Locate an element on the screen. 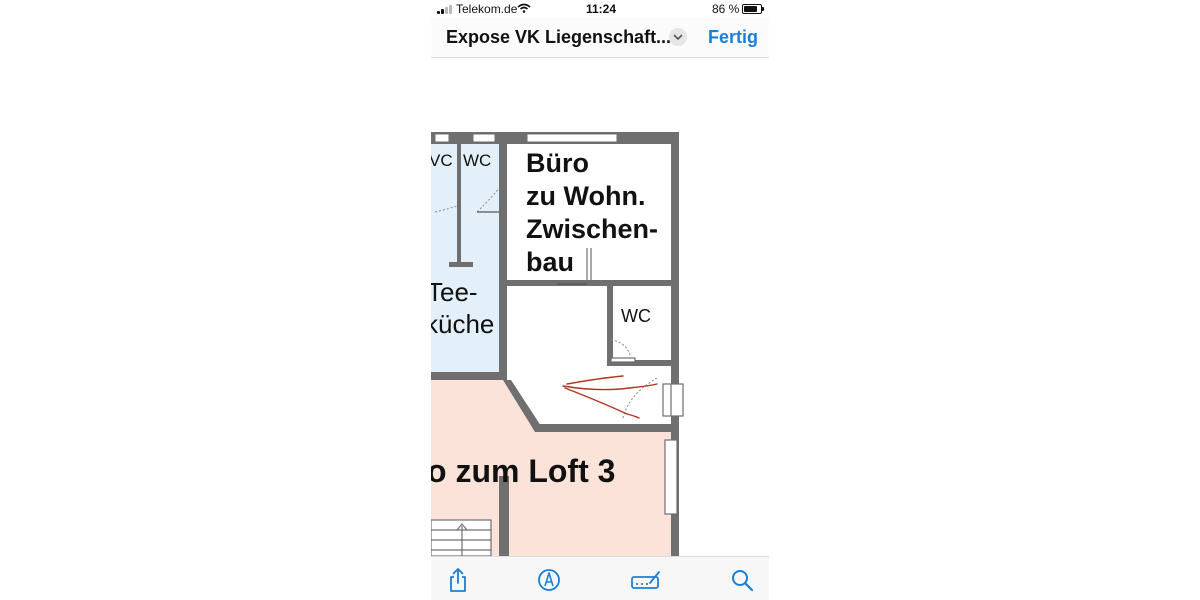  status-bar: Telekom.de 11:24 86 % is located at coordinates (600, 9).